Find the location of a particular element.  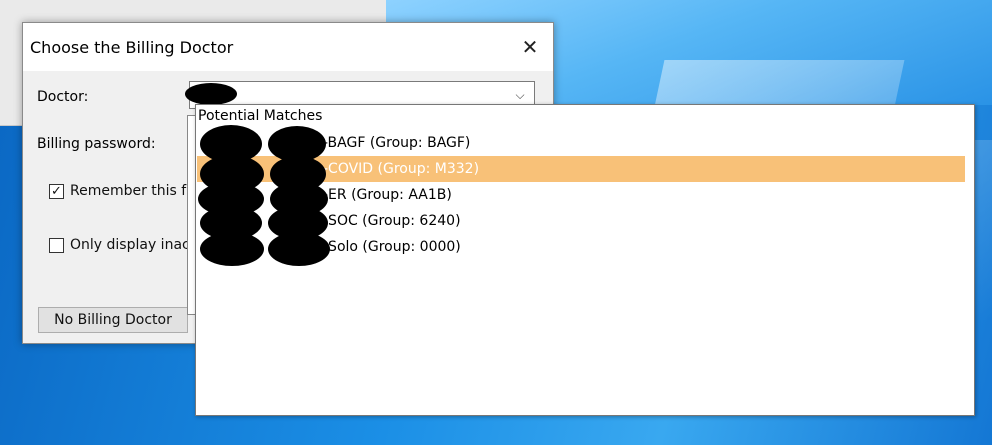

billing-password-label: Billing password: is located at coordinates (96, 144).